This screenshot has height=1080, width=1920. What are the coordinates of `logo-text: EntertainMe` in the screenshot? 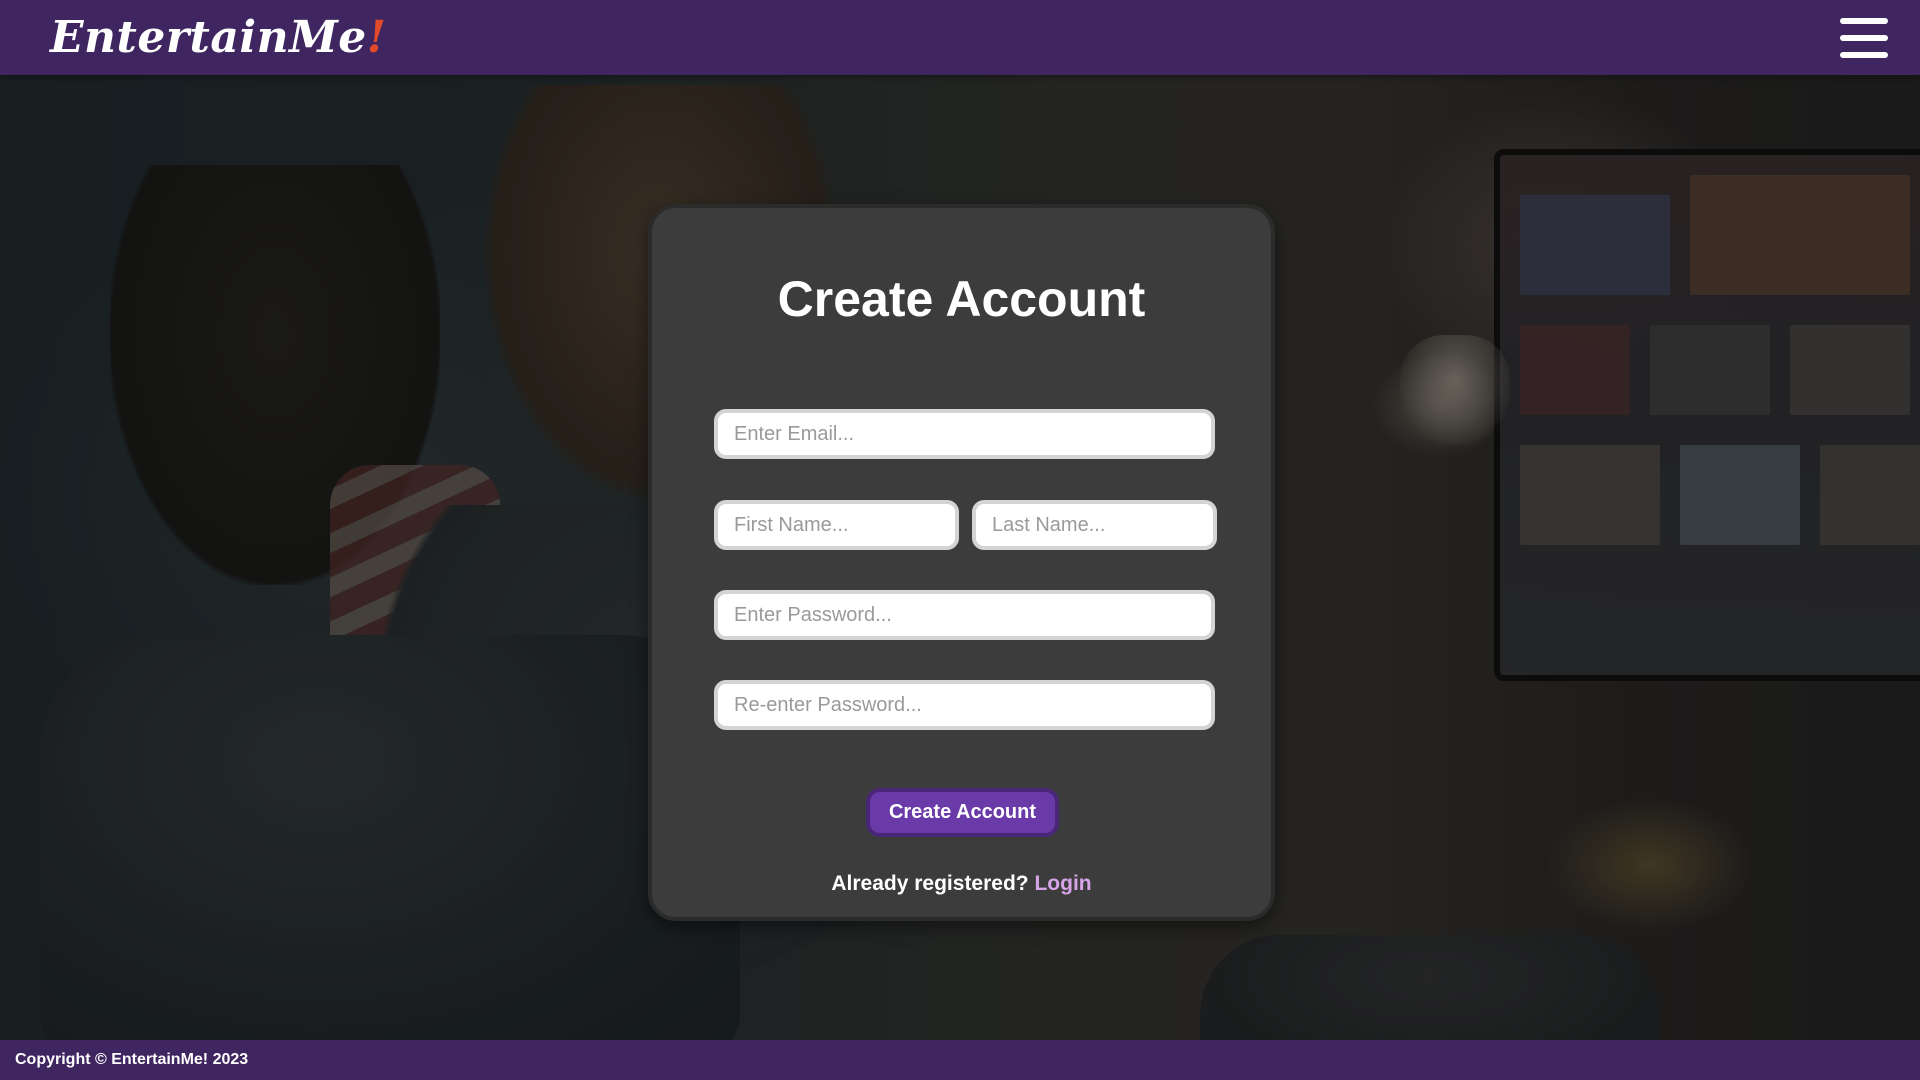 It's located at (208, 37).